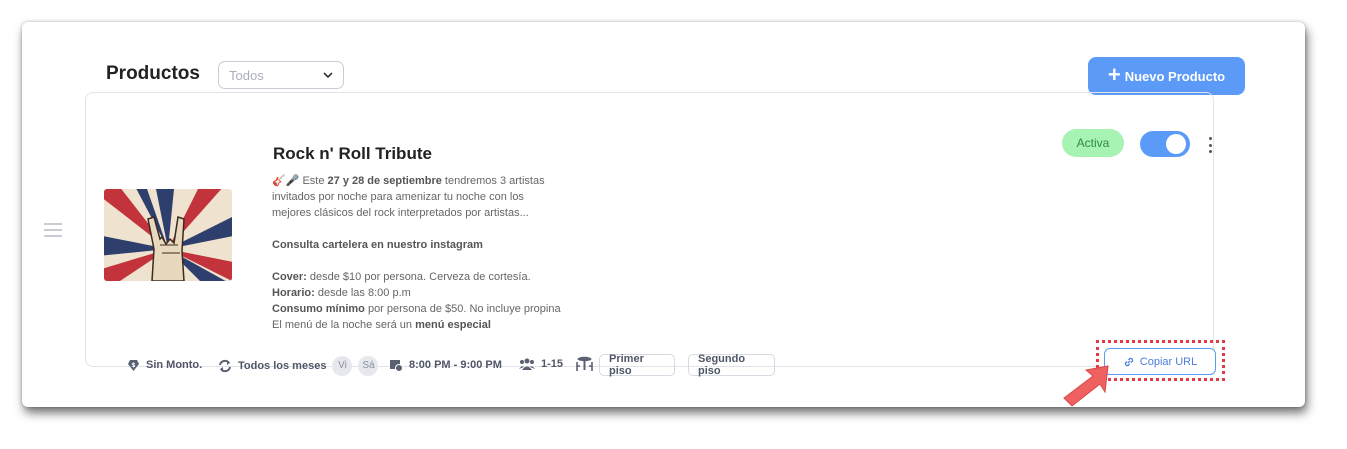  What do you see at coordinates (731, 365) in the screenshot?
I see `area-chip-segundo-piso: Segundo piso` at bounding box center [731, 365].